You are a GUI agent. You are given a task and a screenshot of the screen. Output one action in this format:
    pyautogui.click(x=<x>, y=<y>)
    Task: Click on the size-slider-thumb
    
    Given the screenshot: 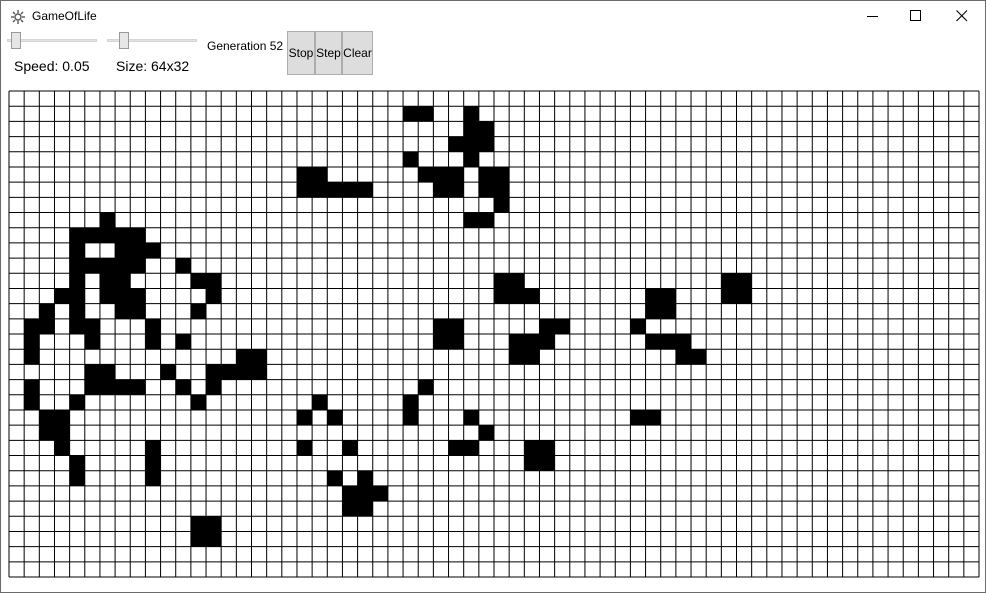 What is the action you would take?
    pyautogui.click(x=124, y=40)
    